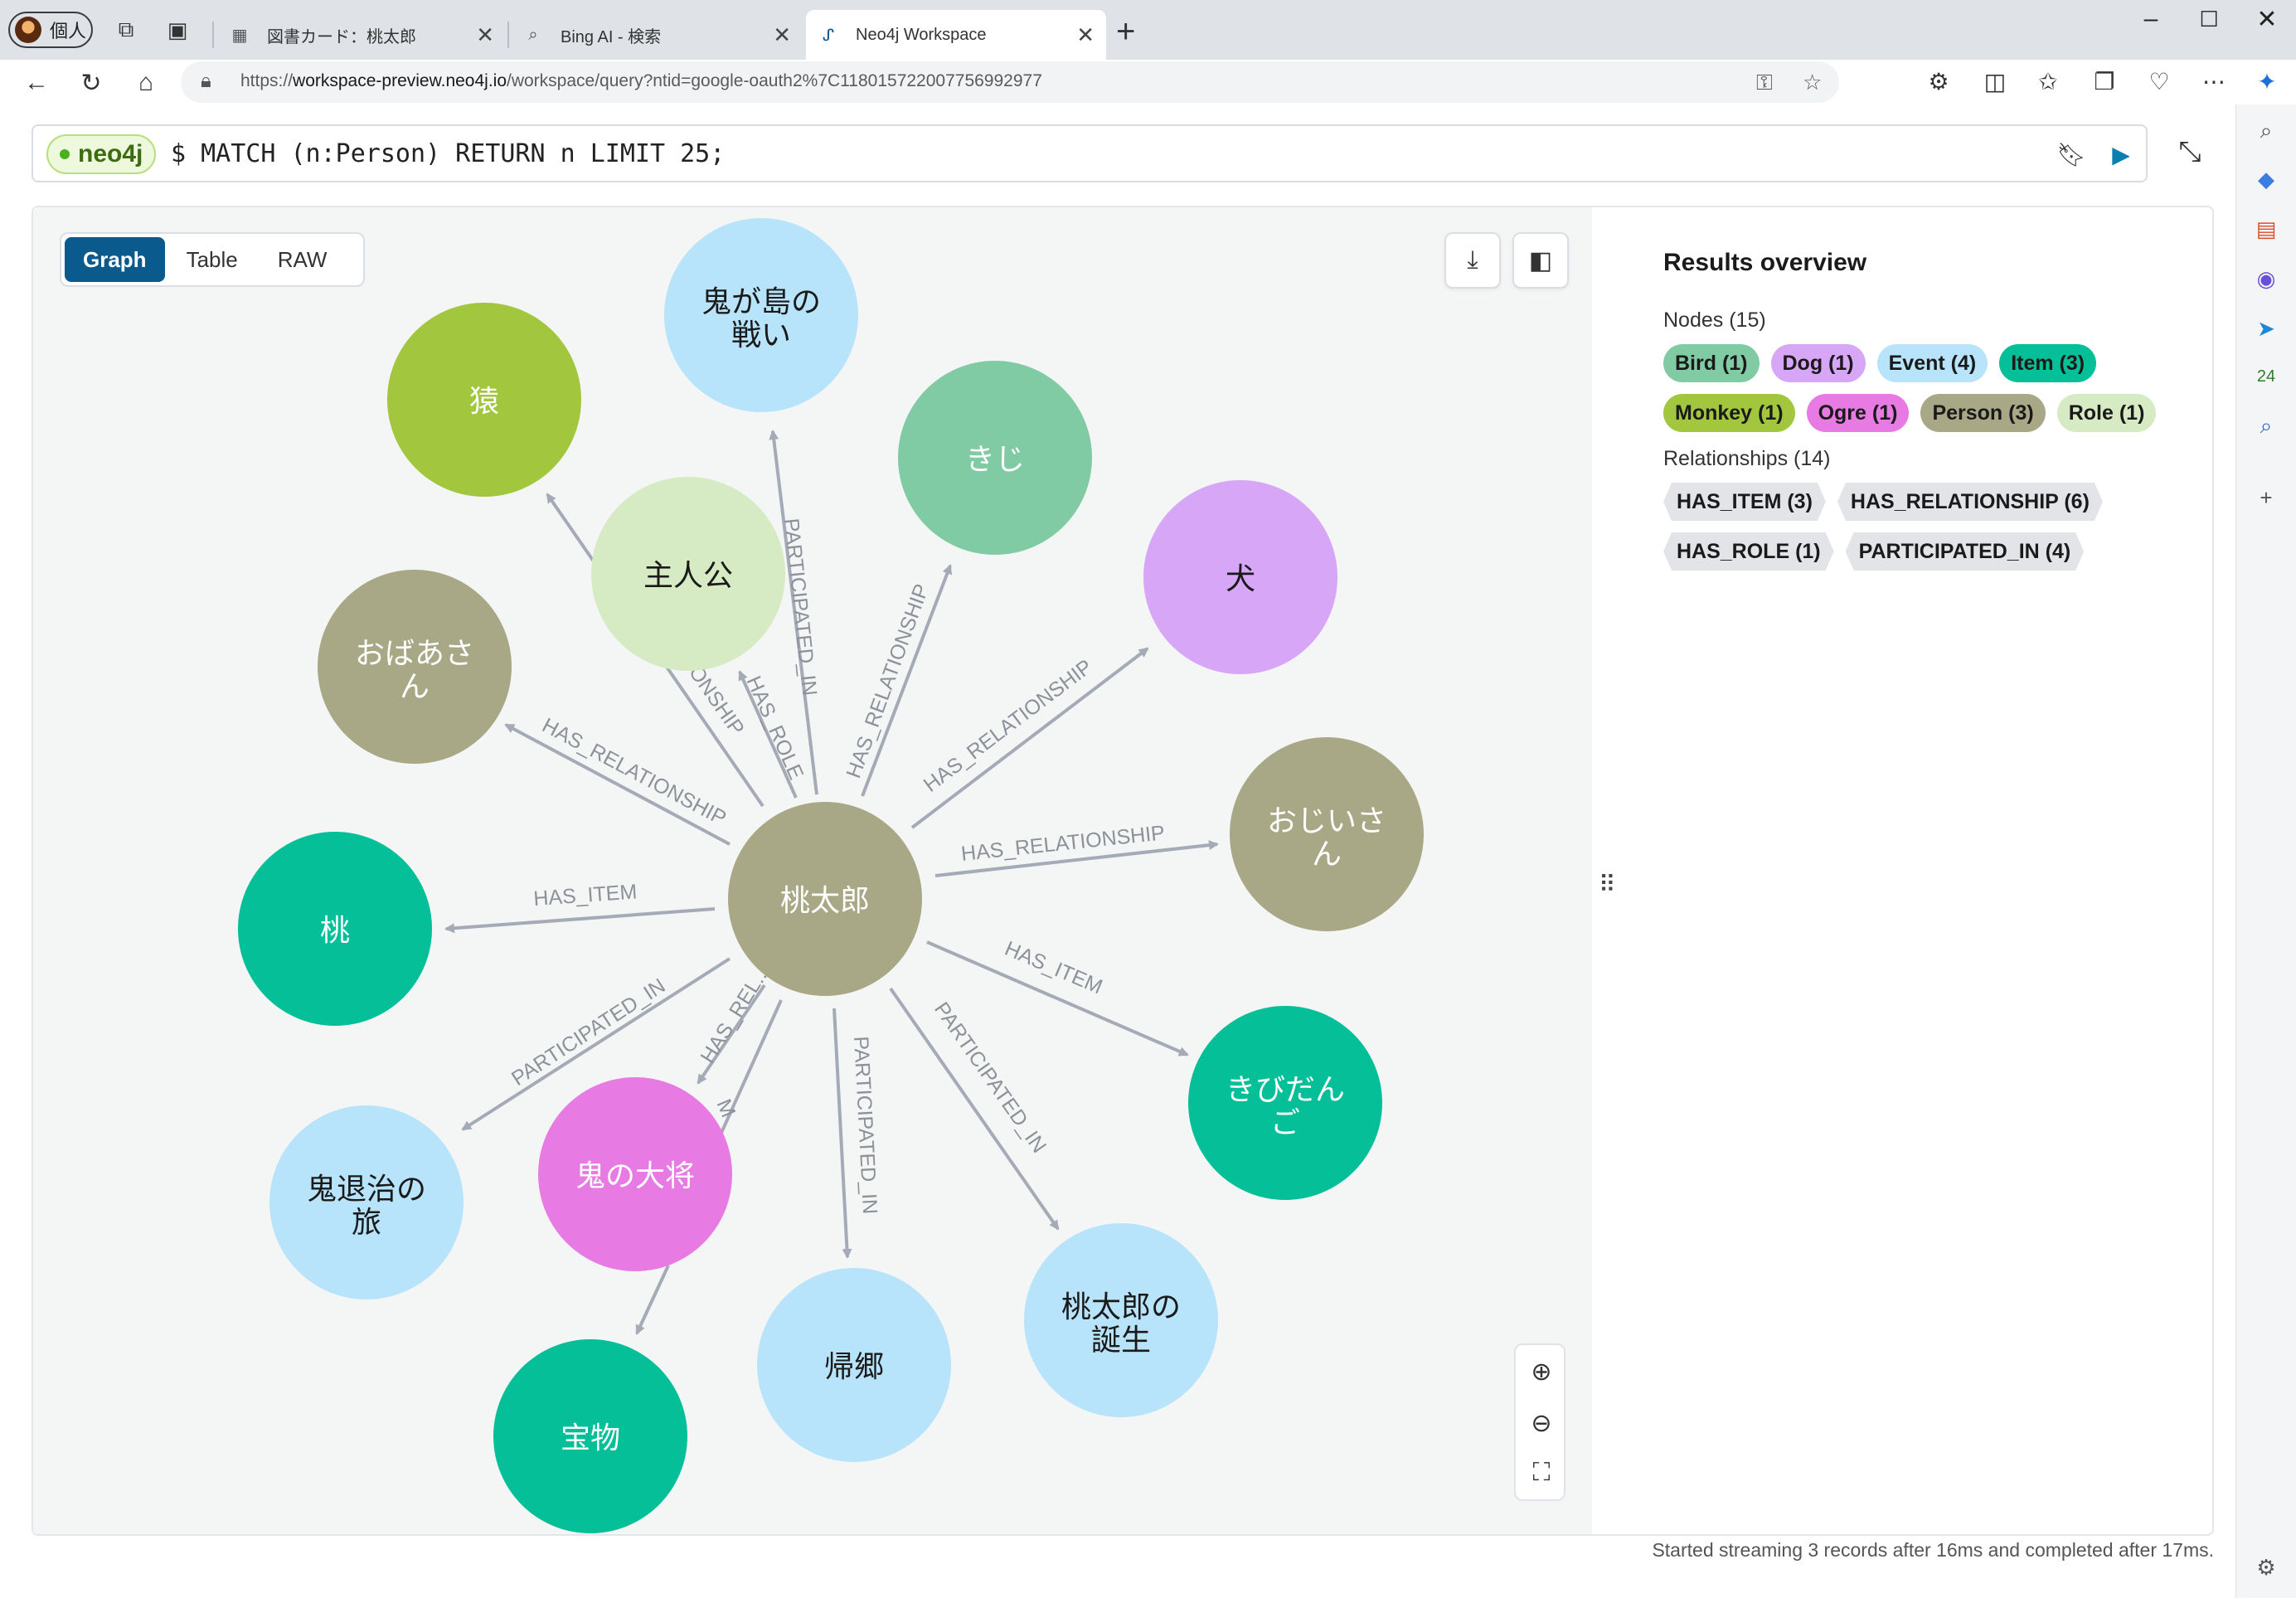 The height and width of the screenshot is (1598, 2296). Describe the element at coordinates (2267, 19) in the screenshot. I see `close-window-icon: ✕` at that location.